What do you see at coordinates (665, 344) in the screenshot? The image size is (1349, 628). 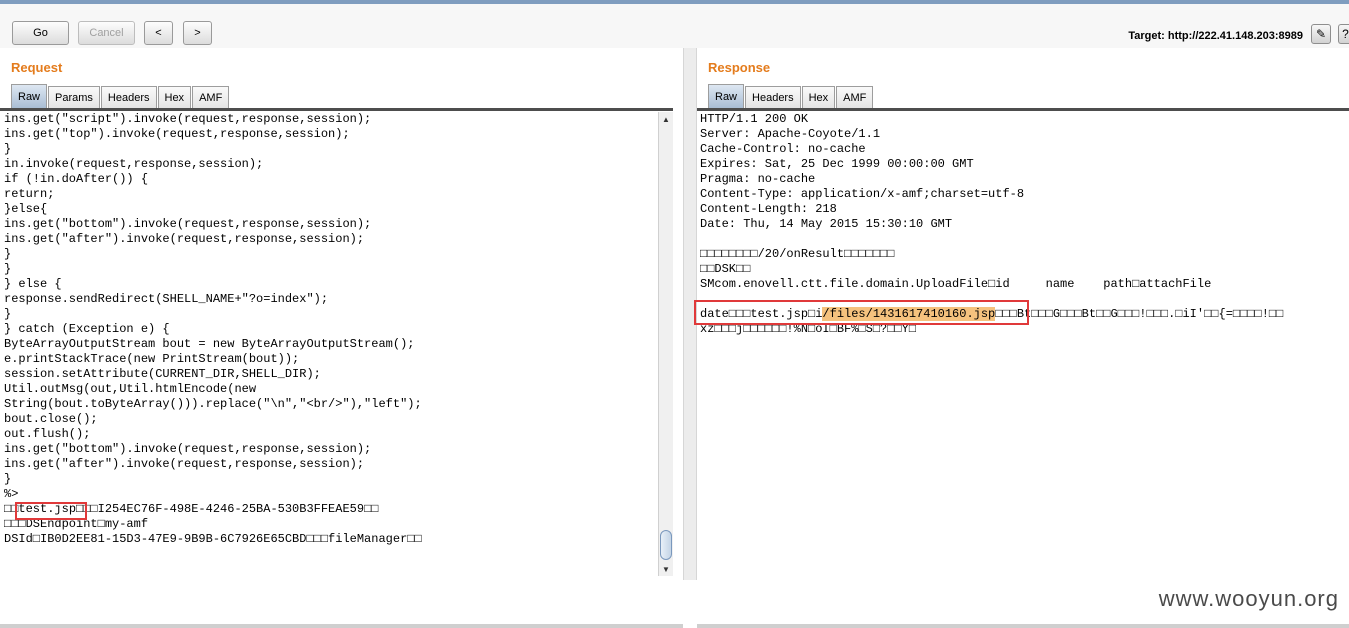 I see `request-scrollbar: ▲ ▼` at bounding box center [665, 344].